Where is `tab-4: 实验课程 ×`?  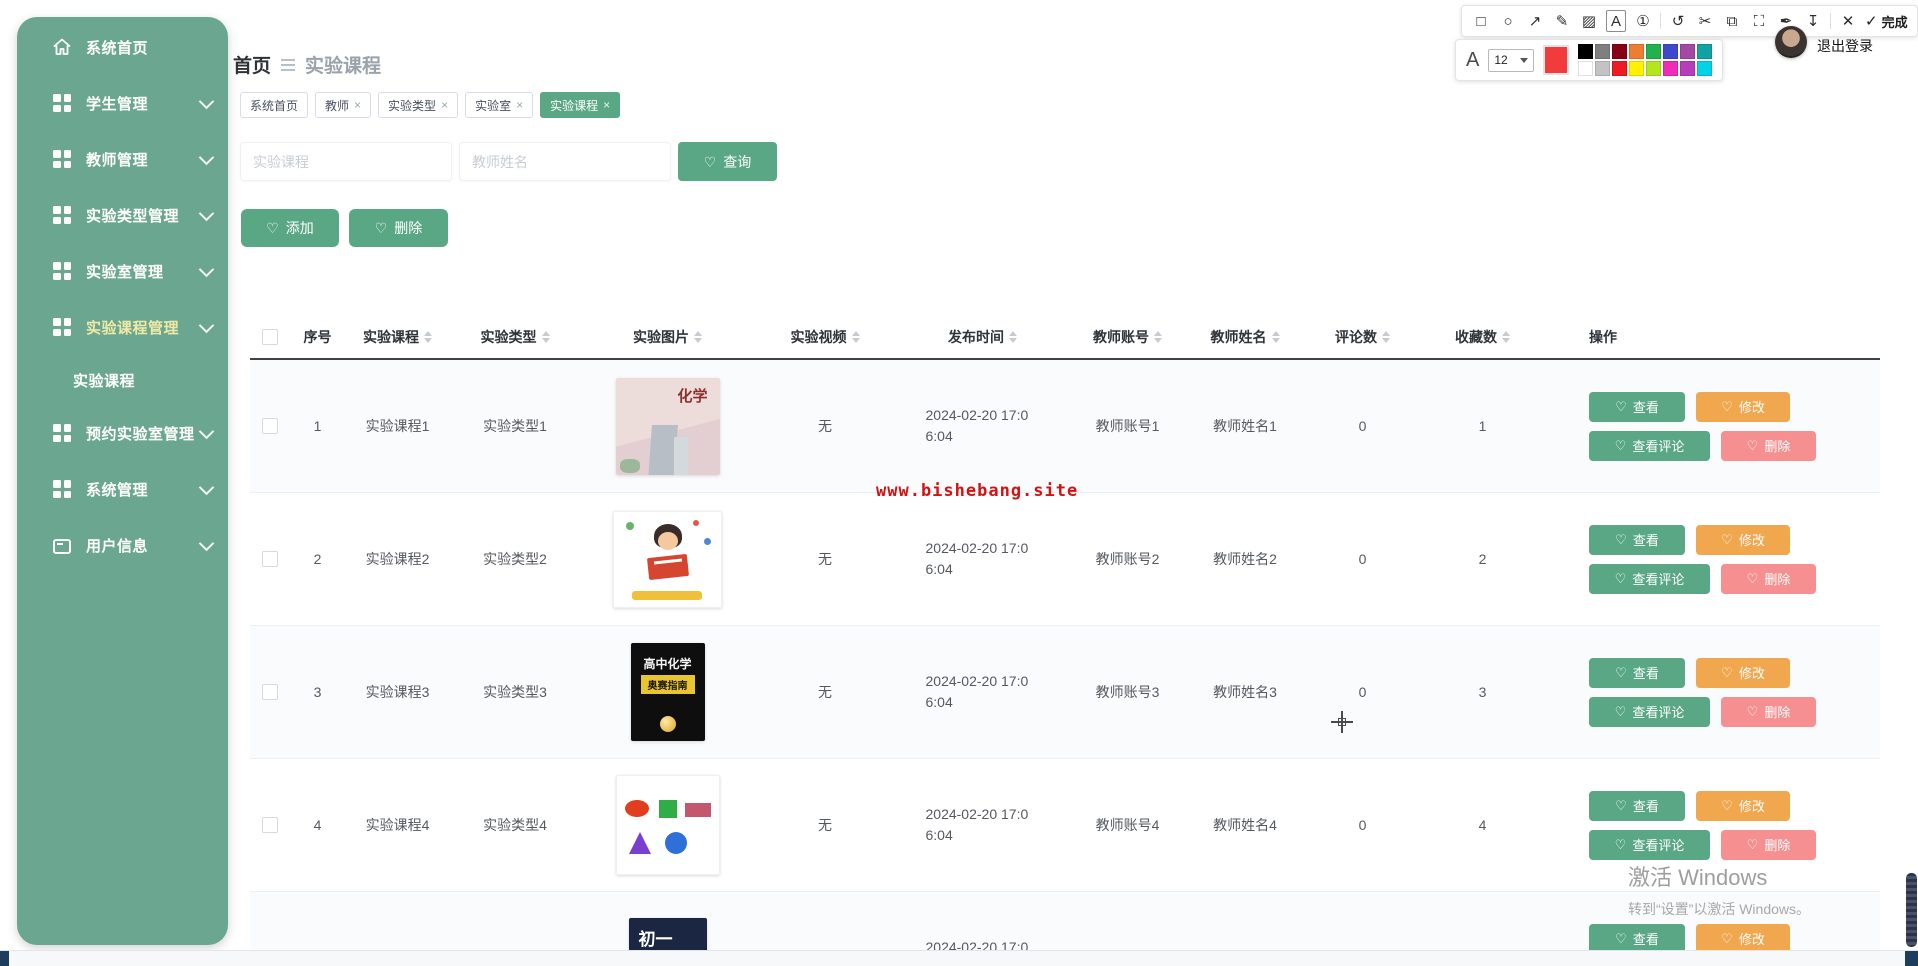 tab-4: 实验课程 × is located at coordinates (580, 105).